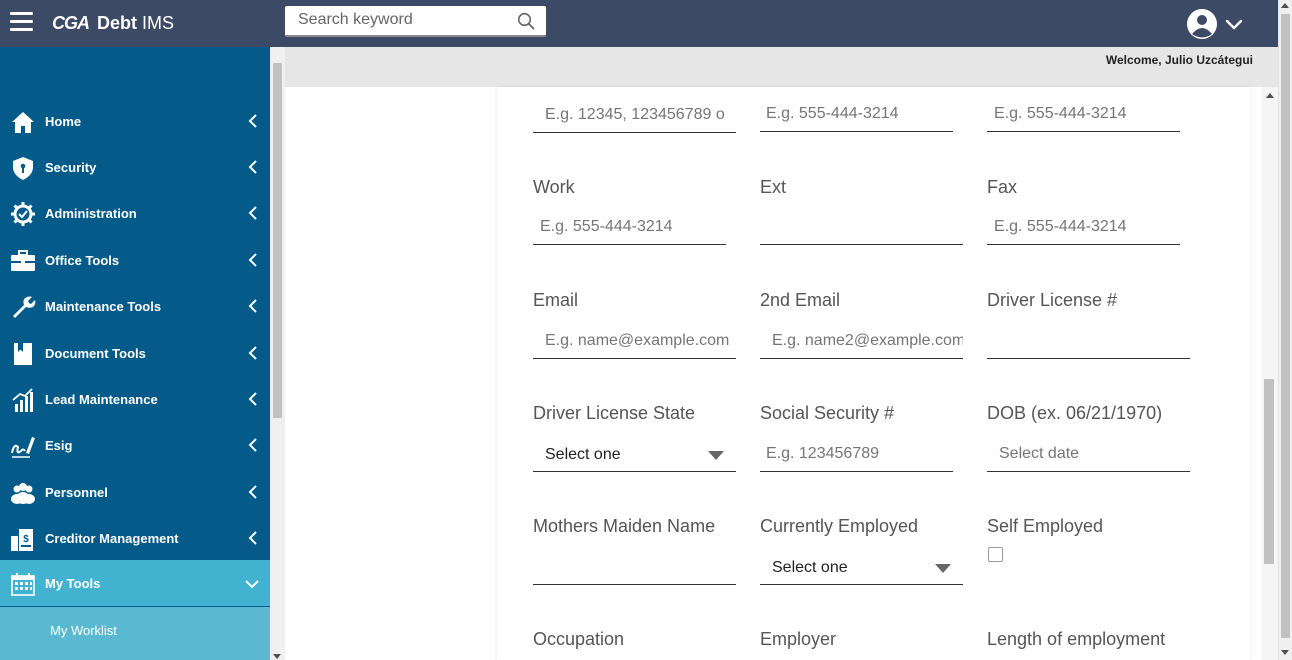 Image resolution: width=1292 pixels, height=660 pixels. What do you see at coordinates (1179, 60) in the screenshot?
I see `welcome-text: Welcome, Julio Uzcátegui` at bounding box center [1179, 60].